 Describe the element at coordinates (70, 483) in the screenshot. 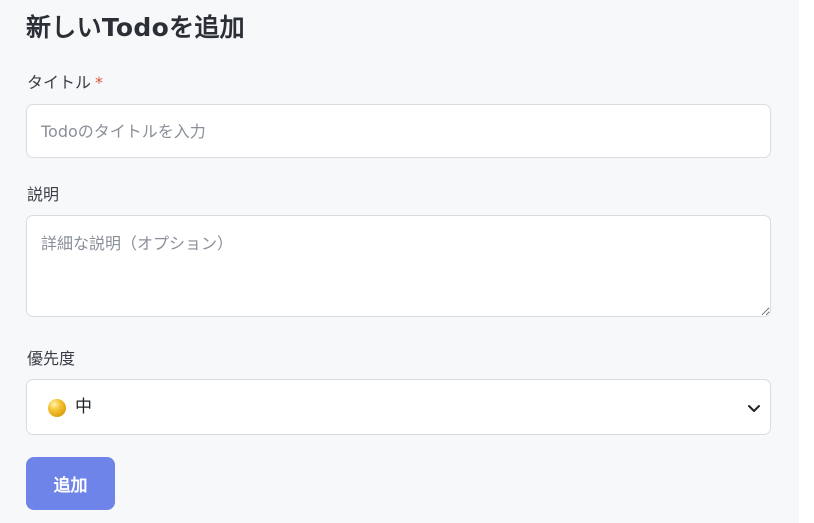

I see `add-button: 追加` at that location.